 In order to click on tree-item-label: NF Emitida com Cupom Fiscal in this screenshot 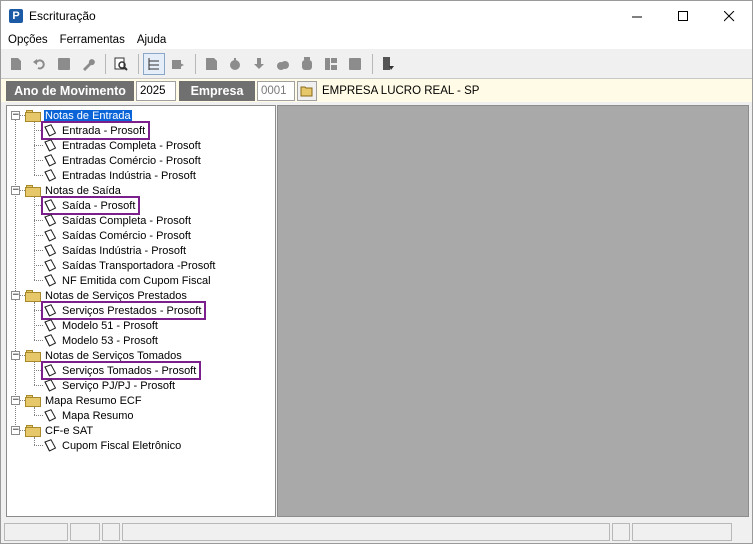, I will do `click(136, 280)`.